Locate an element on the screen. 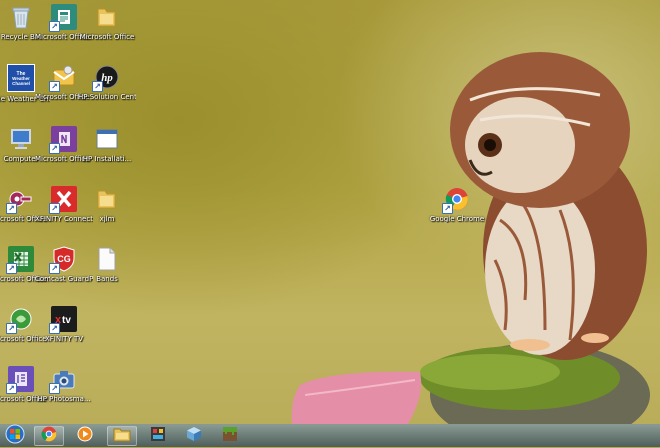 This screenshot has height=448, width=660. taskbar-minecraft-button is located at coordinates (230, 436).